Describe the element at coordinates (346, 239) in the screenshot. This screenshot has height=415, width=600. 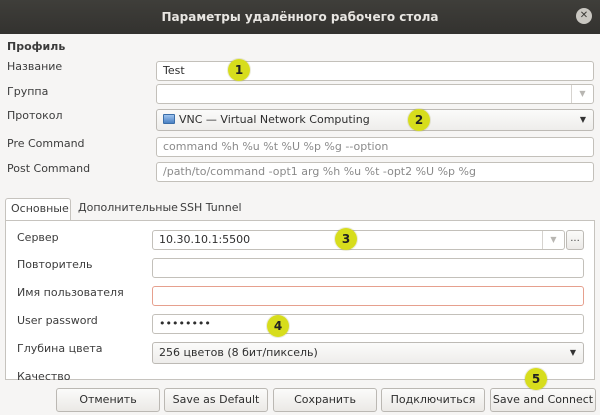
I see `annotation-badge-3: 3` at that location.